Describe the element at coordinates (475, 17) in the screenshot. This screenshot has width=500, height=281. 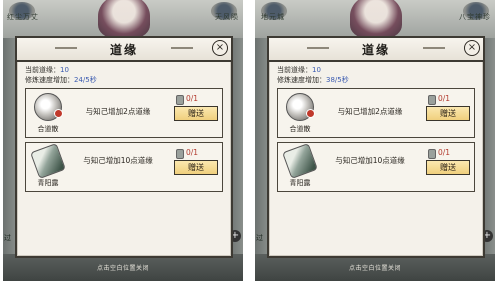
I see `location-label-right: 八宝神珍` at that location.